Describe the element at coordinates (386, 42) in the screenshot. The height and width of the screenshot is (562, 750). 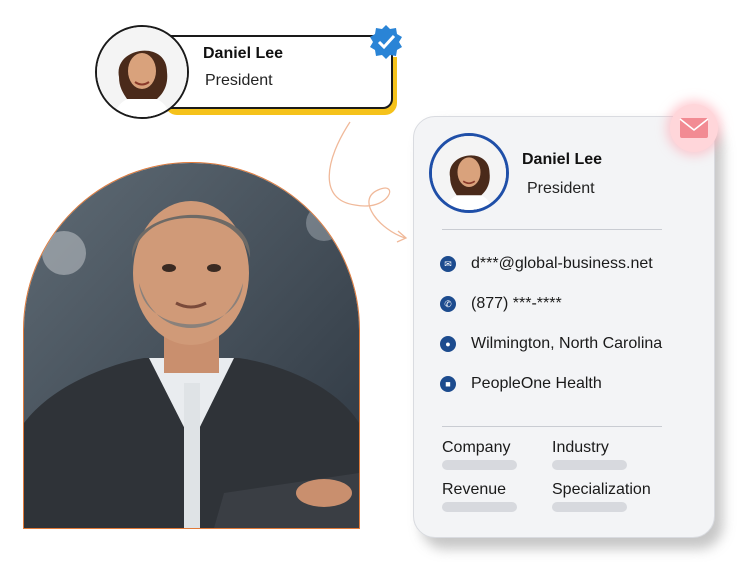
I see `verified-badge-icon` at that location.